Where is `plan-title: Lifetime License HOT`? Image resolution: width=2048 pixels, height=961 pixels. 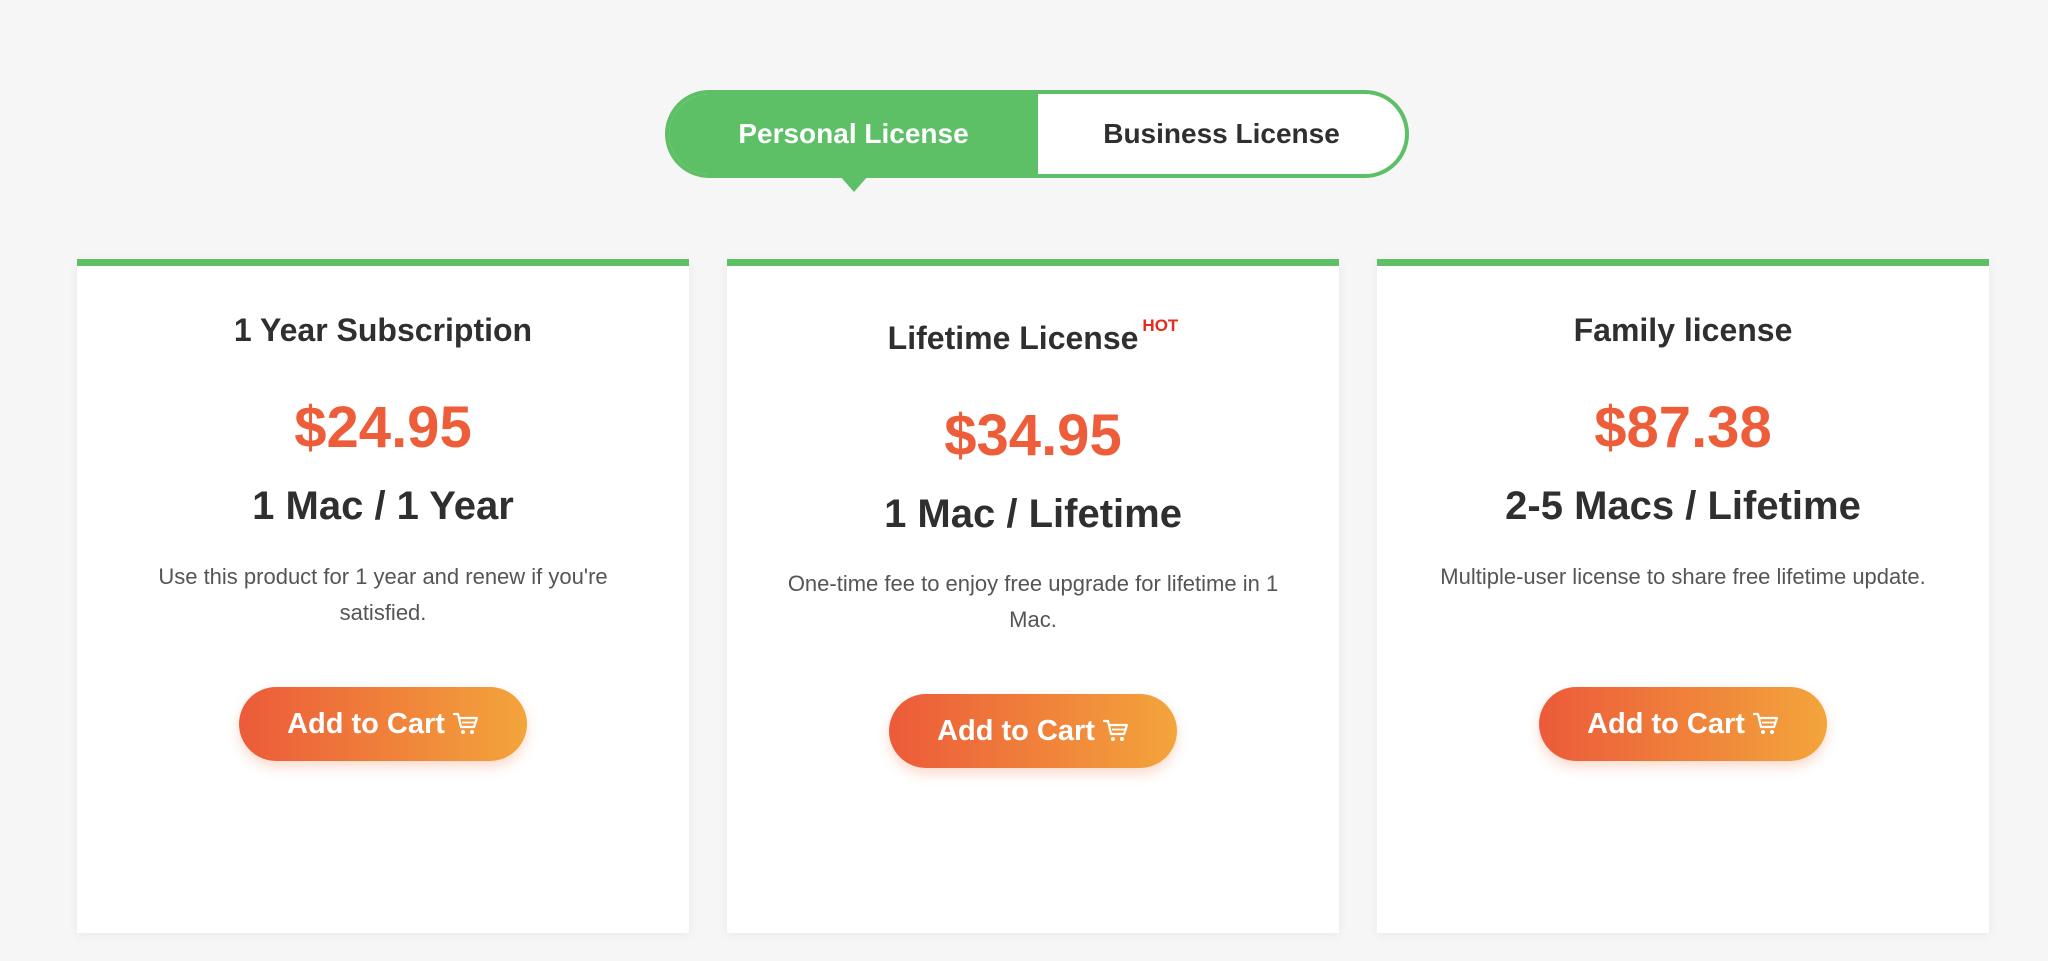
plan-title: Lifetime License HOT is located at coordinates (1033, 336).